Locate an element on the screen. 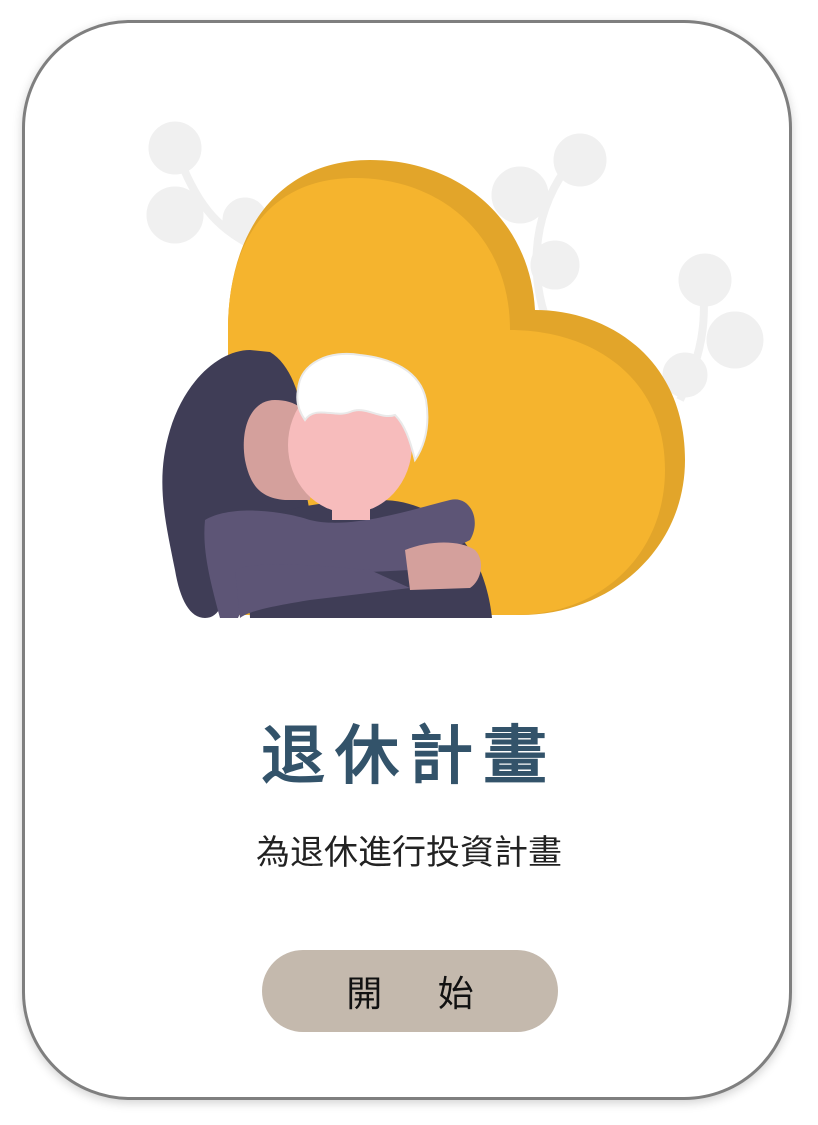 This screenshot has width=818, height=1125. start-button: 開 始 is located at coordinates (410, 991).